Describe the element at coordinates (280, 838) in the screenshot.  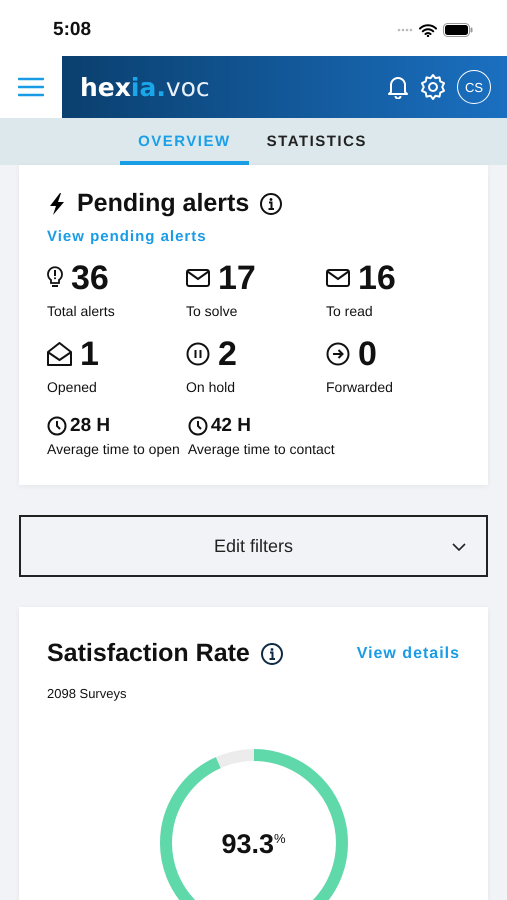
I see `percent-sign: %` at that location.